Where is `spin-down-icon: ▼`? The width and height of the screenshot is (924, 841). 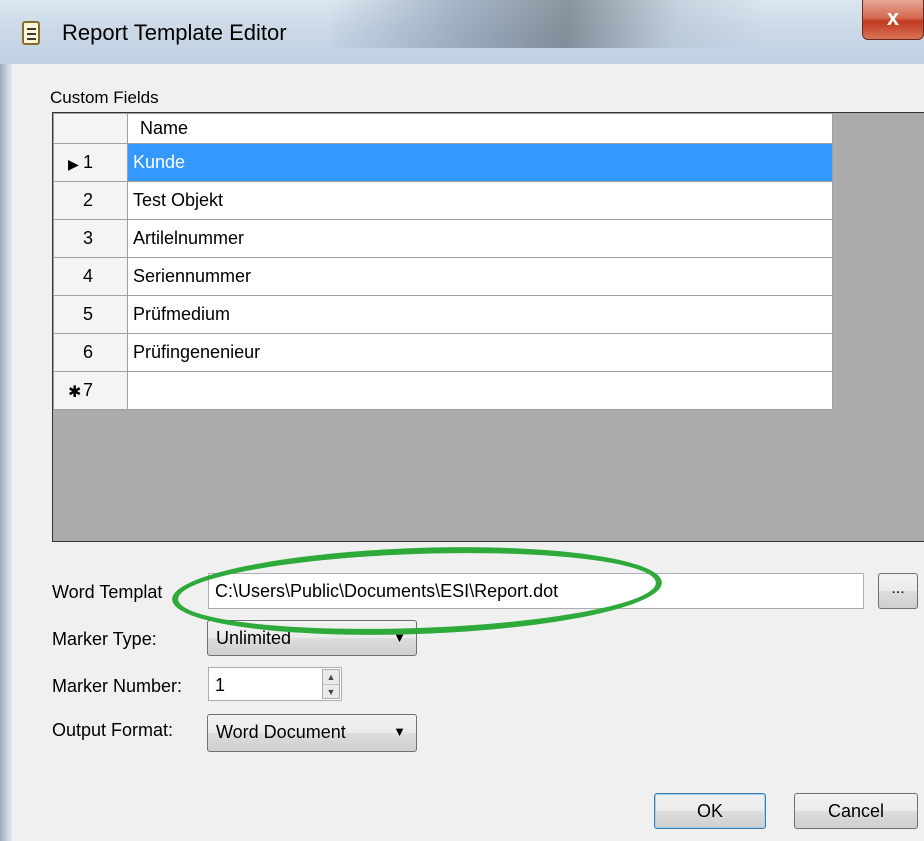 spin-down-icon: ▼ is located at coordinates (331, 692).